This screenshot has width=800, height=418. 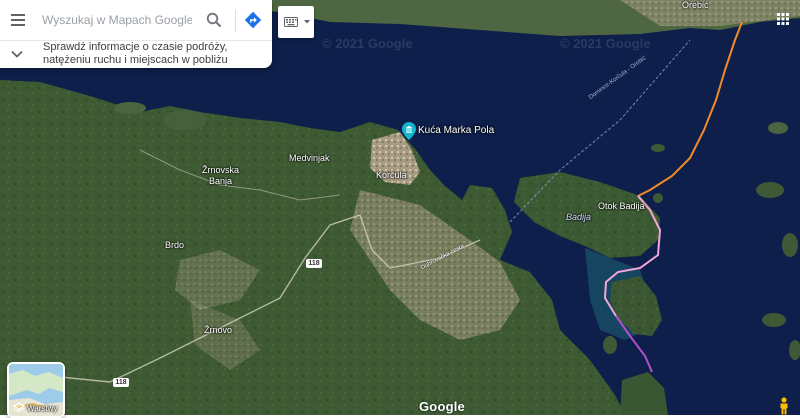 What do you see at coordinates (17, 54) in the screenshot?
I see `chevron-down-icon` at bounding box center [17, 54].